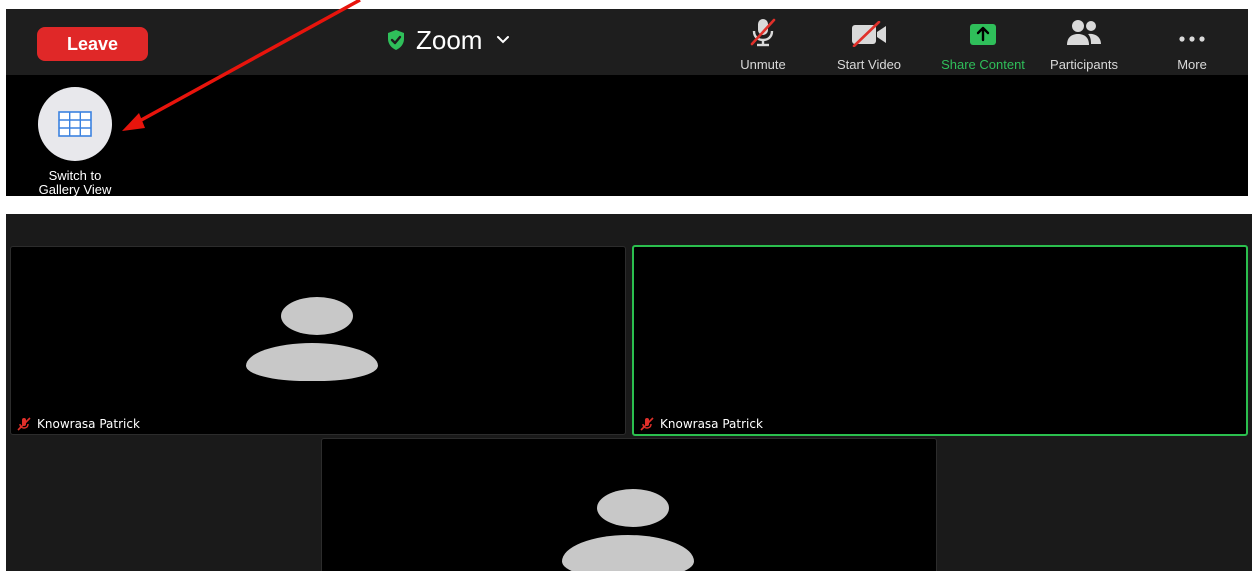  I want to click on gallery-view-label: Switch to Gallery View, so click(75, 182).